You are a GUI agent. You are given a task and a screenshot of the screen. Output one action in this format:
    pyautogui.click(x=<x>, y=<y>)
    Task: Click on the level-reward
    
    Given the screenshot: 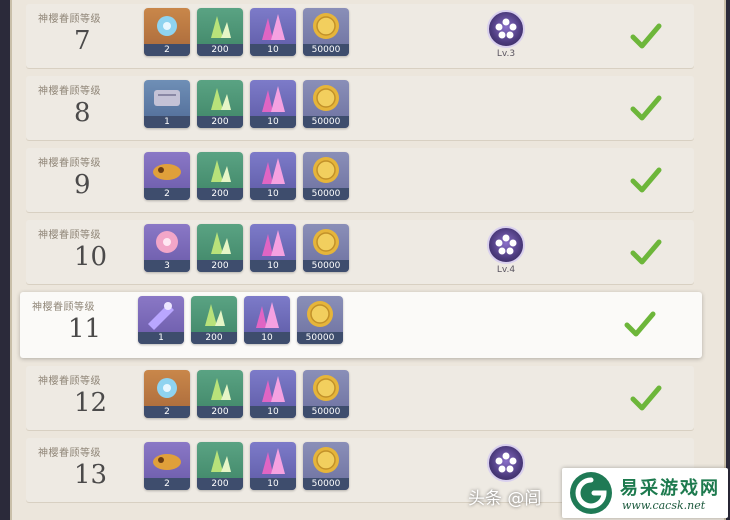 What is the action you would take?
    pyautogui.click(x=506, y=463)
    